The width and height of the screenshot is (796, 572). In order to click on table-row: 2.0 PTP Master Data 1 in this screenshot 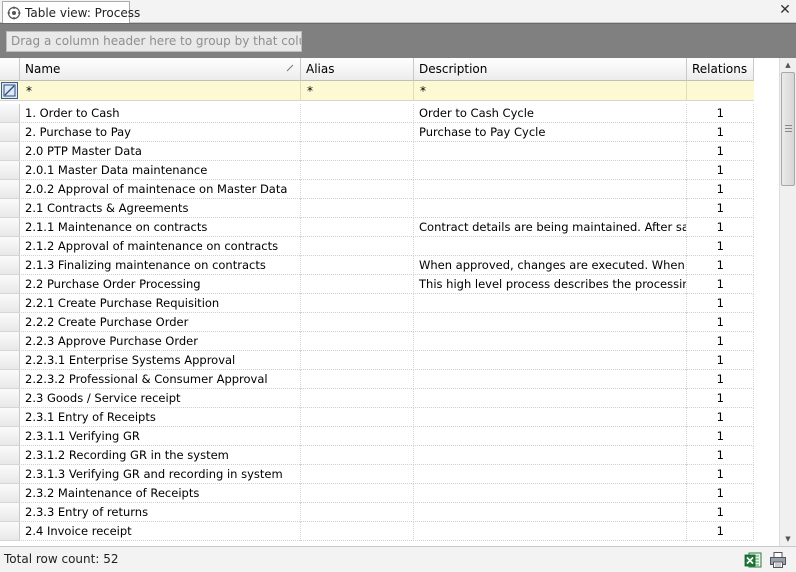, I will do `click(377, 151)`.